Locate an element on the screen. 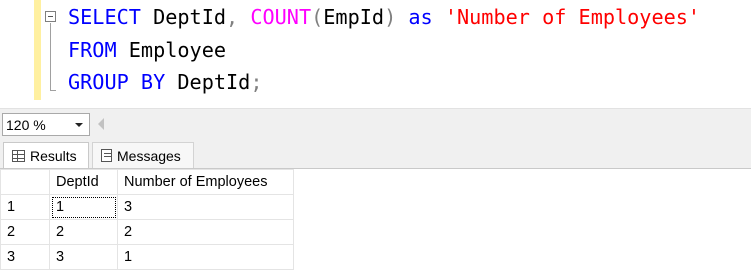  chevron-down-icon is located at coordinates (79, 125).